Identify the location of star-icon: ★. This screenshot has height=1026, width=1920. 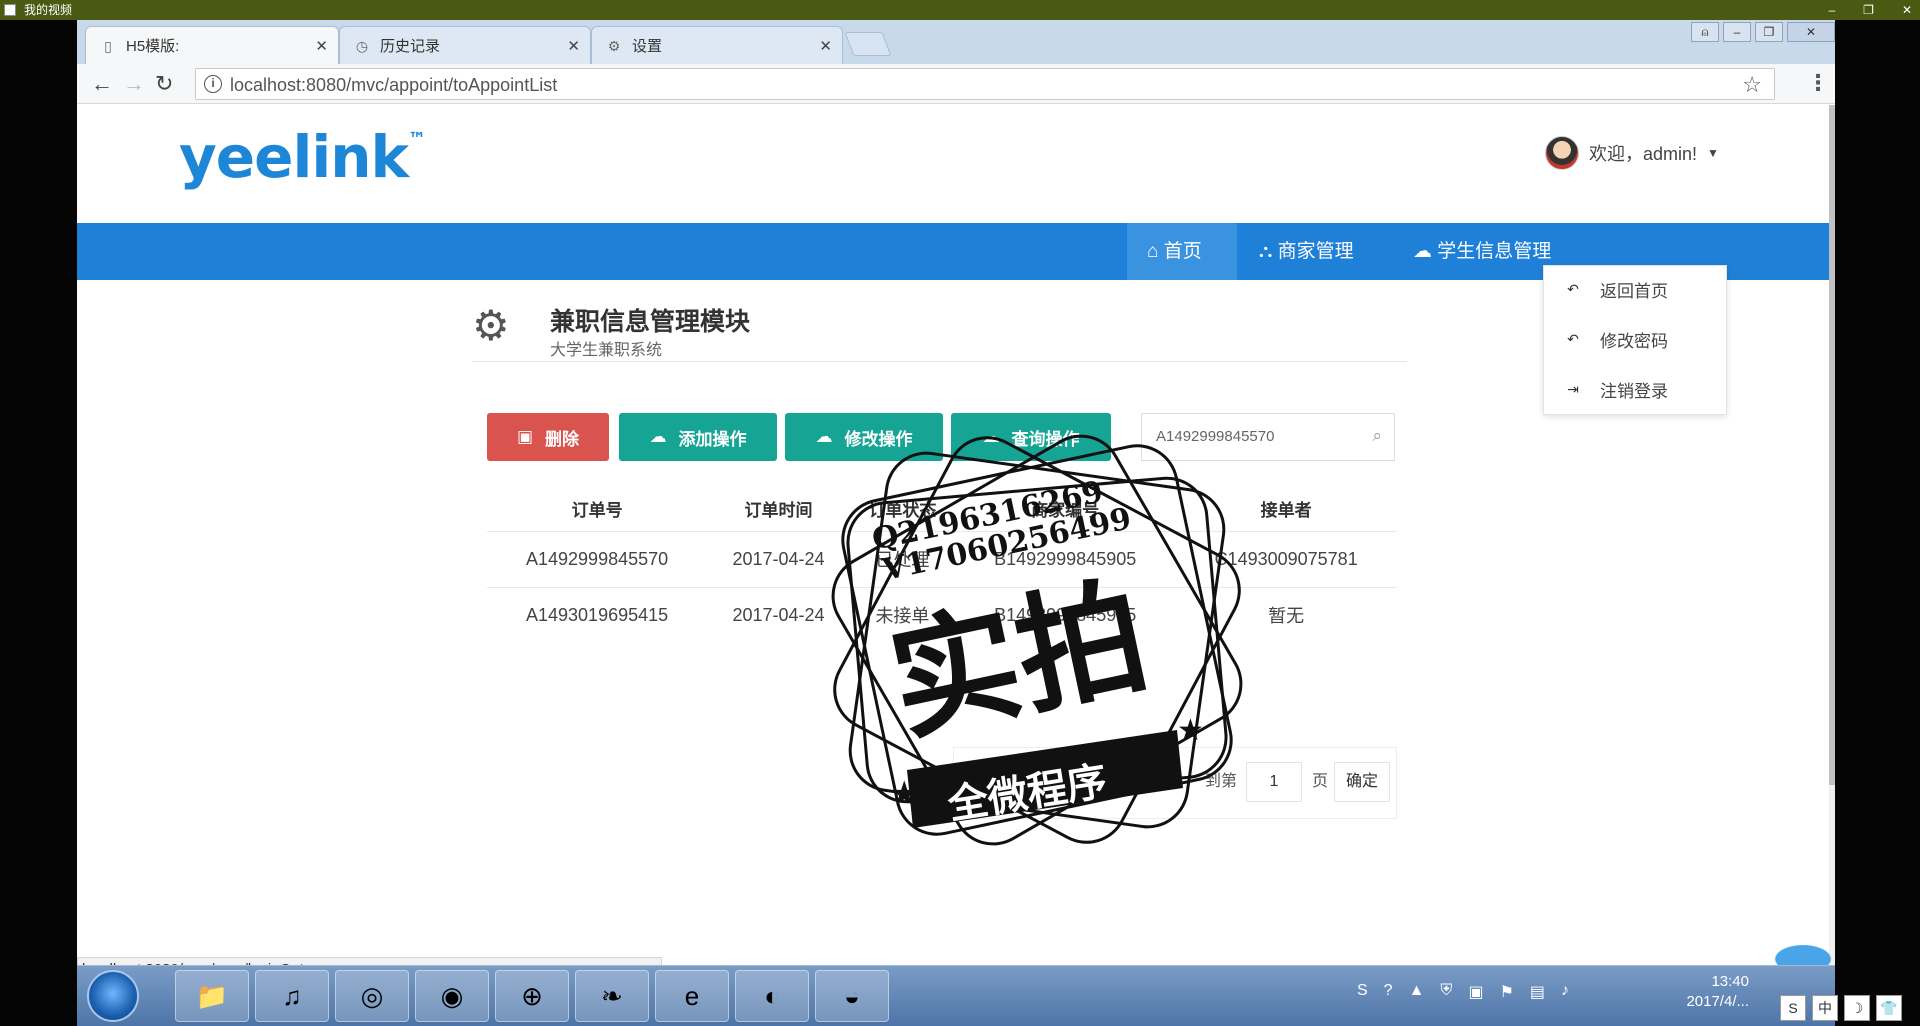
(904, 794).